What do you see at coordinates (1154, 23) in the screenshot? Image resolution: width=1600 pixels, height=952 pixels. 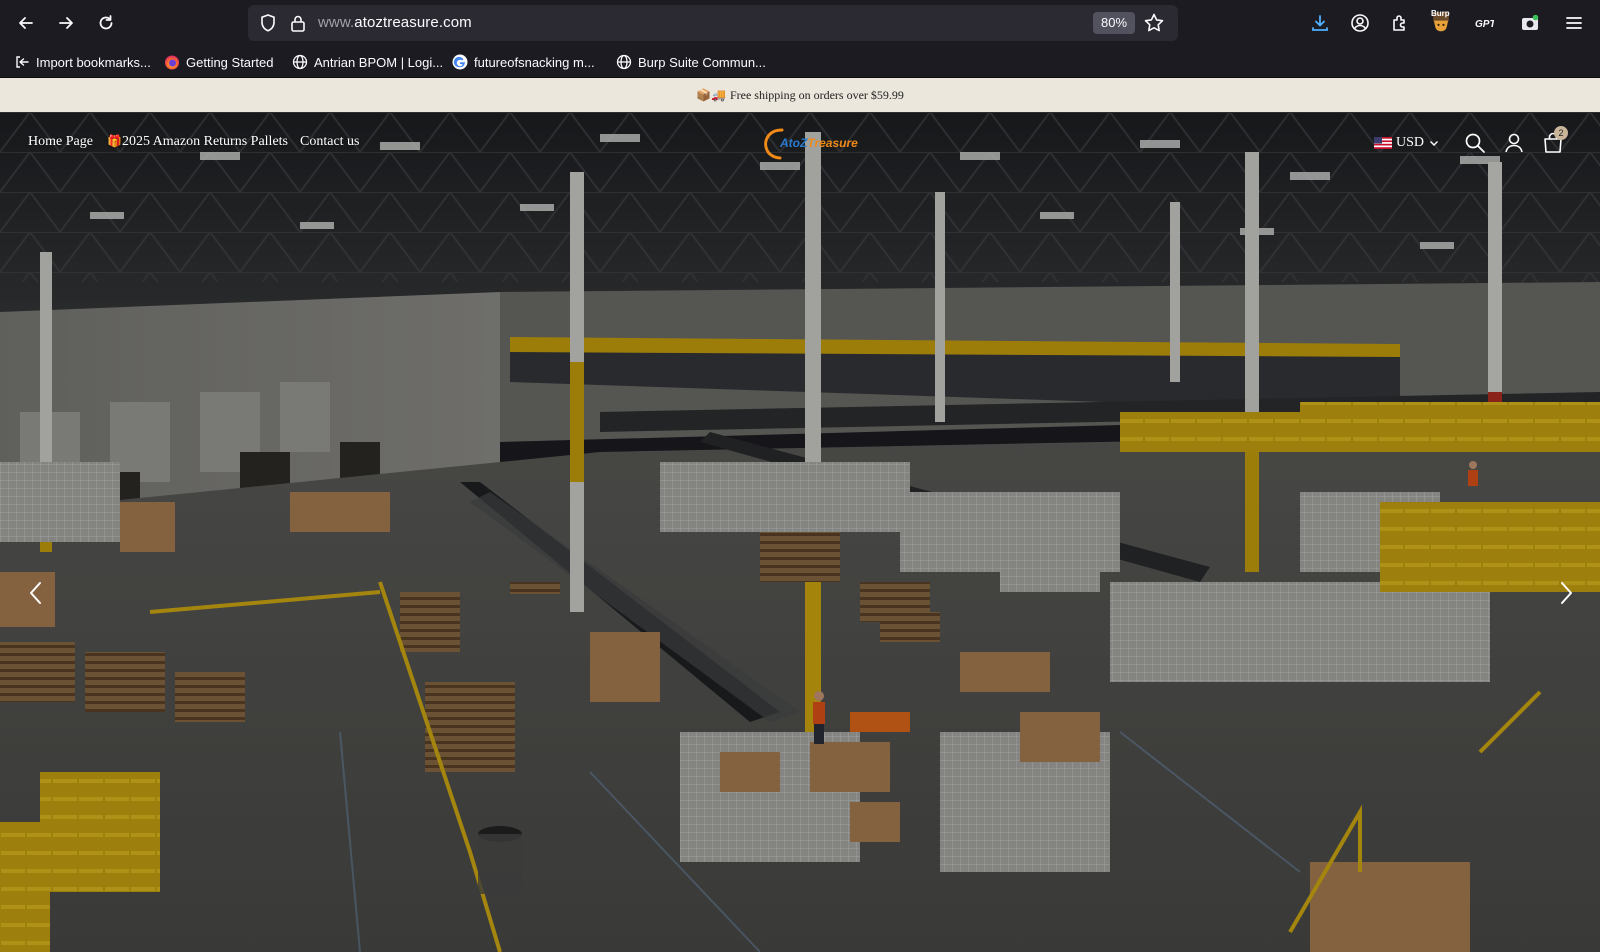 I see `bookmark-star-icon` at bounding box center [1154, 23].